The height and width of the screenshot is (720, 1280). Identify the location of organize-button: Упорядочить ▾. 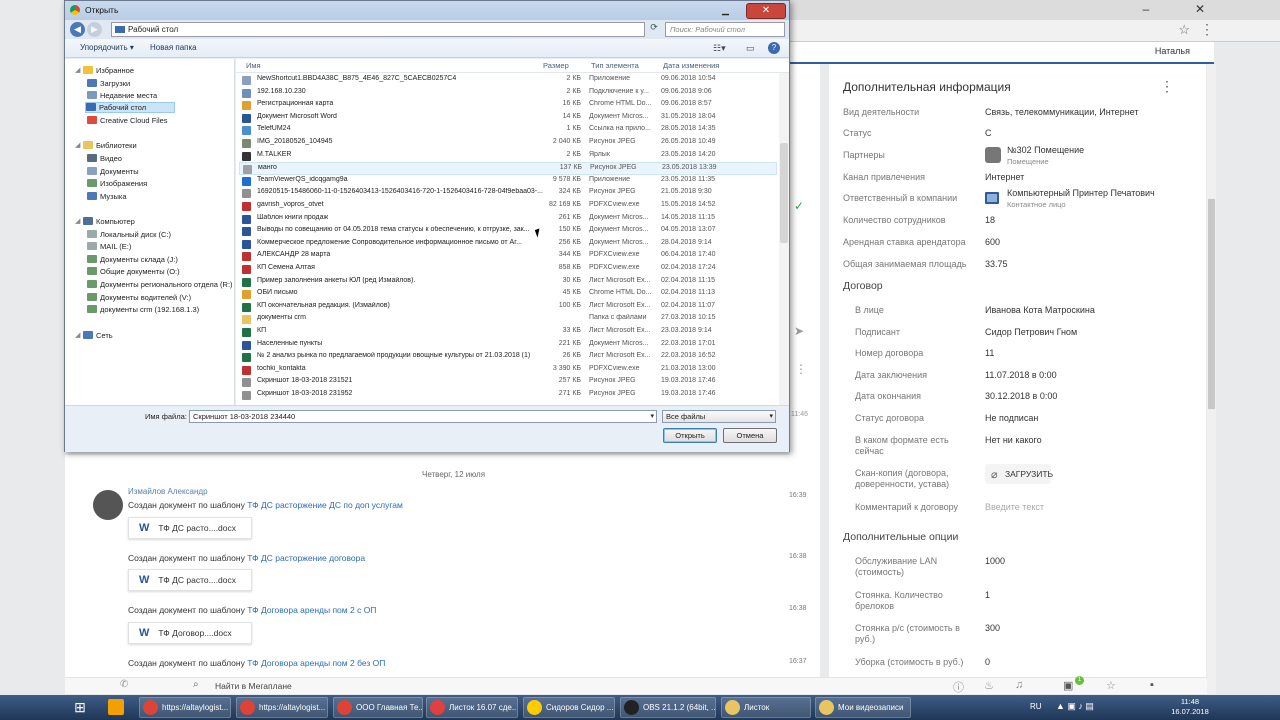
(107, 47).